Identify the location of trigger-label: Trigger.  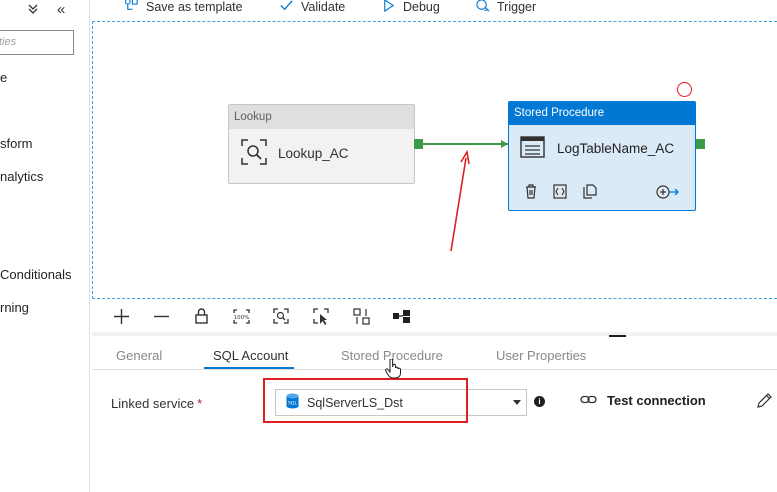
(517, 7).